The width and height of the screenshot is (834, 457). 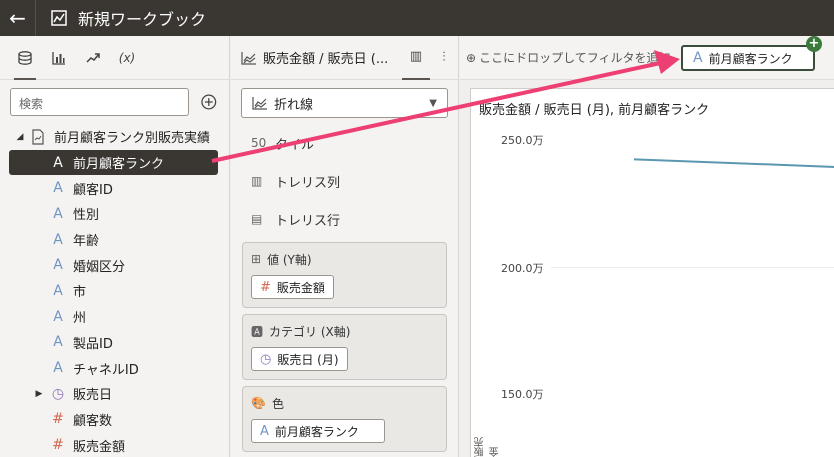 I want to click on filter-bar: ⊕ ここにドロップしてフィルタを追加 A 前月顧客ランク +, so click(x=647, y=58).